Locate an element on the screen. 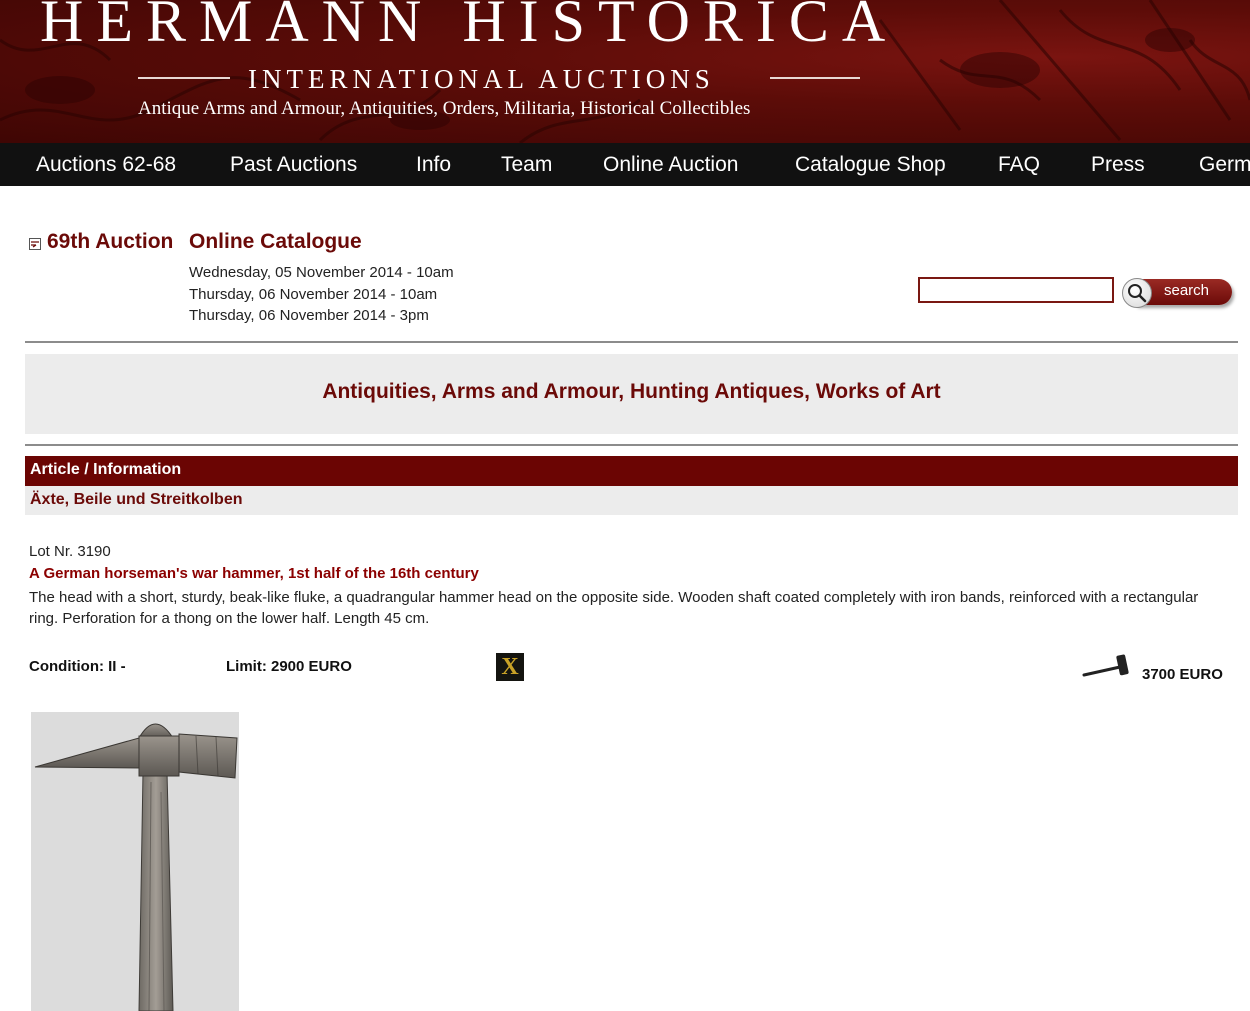 The height and width of the screenshot is (1011, 1250). subcategory-label: Äxte, Beile und Streitkolben is located at coordinates (136, 499).